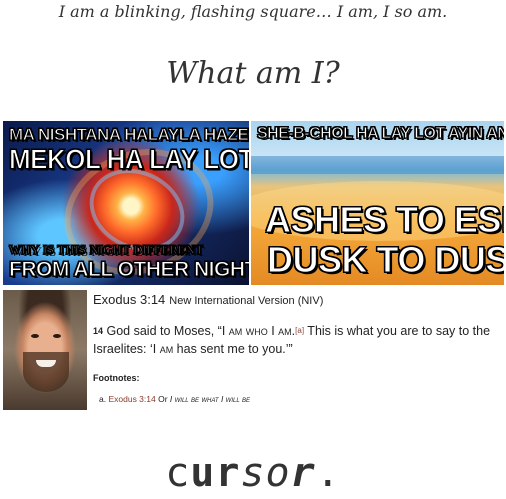 The width and height of the screenshot is (506, 499). I want to click on cursor-part-plain: c, so click(178, 473).